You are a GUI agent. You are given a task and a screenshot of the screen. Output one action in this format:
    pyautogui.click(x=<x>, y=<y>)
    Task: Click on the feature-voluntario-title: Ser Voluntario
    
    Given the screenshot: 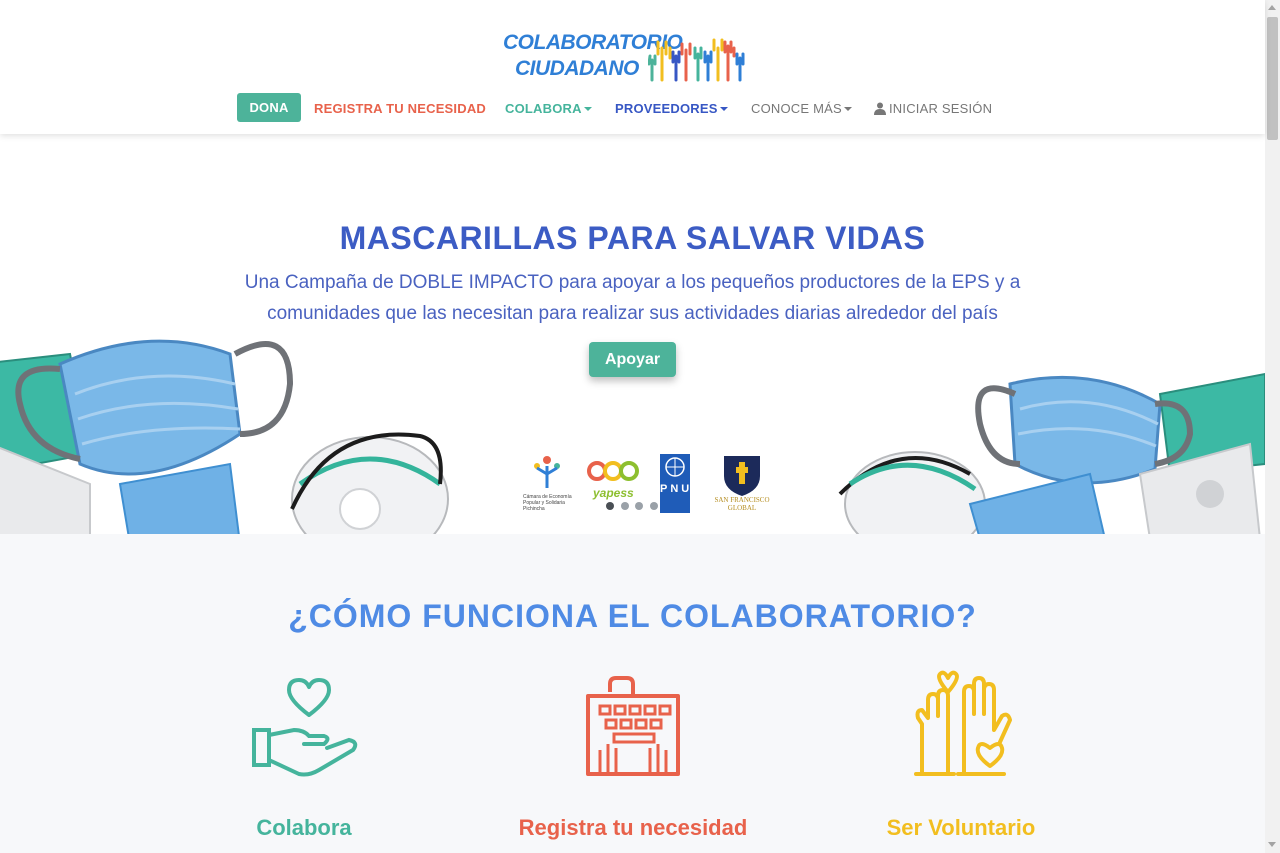 What is the action you would take?
    pyautogui.click(x=961, y=827)
    